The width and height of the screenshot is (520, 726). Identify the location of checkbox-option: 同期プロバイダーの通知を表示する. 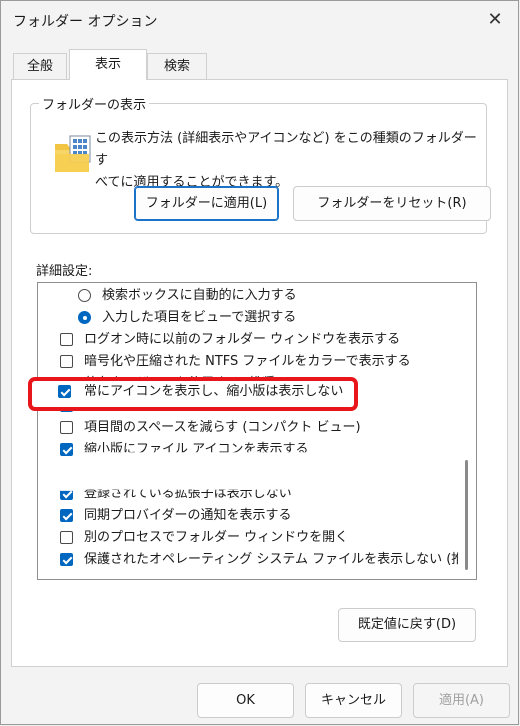
(246, 516).